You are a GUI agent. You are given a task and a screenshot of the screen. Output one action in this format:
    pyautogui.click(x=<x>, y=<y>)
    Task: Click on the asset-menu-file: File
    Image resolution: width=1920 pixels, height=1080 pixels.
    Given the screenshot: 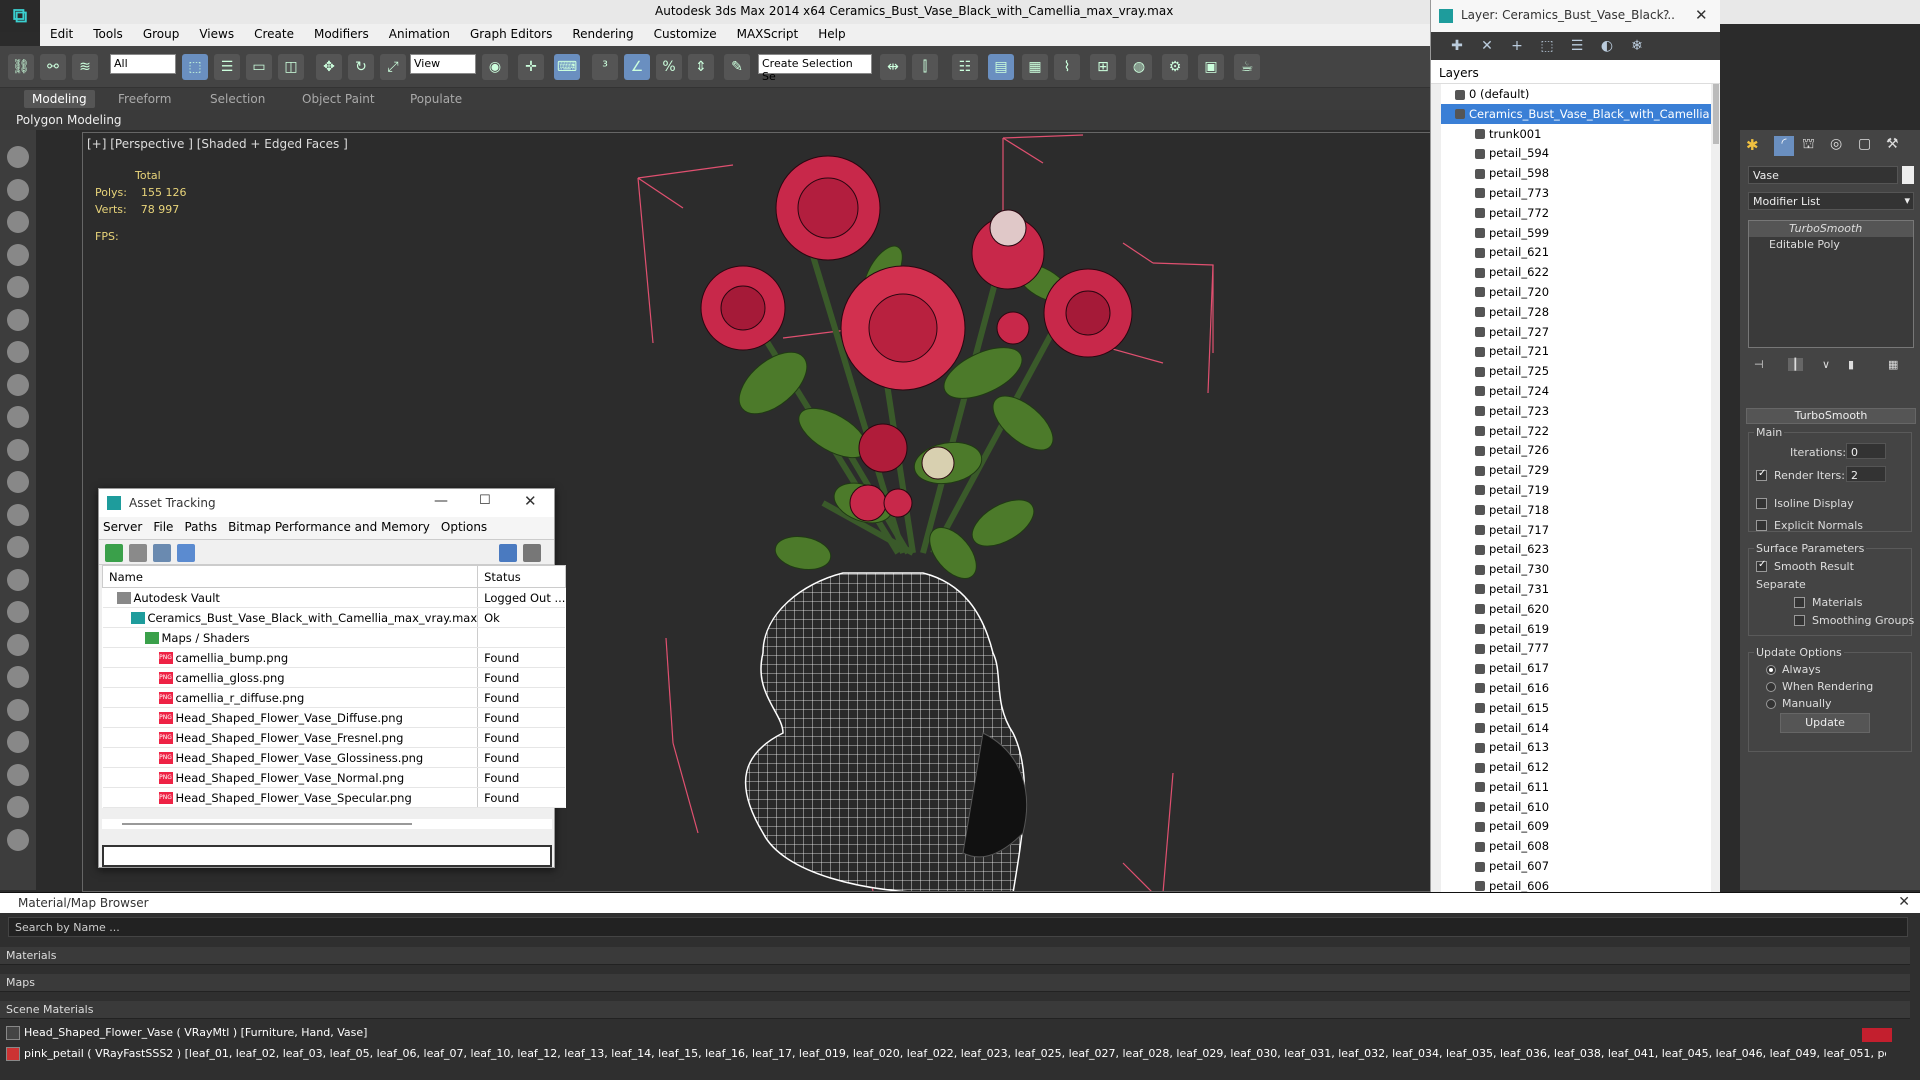 What is the action you would take?
    pyautogui.click(x=163, y=527)
    